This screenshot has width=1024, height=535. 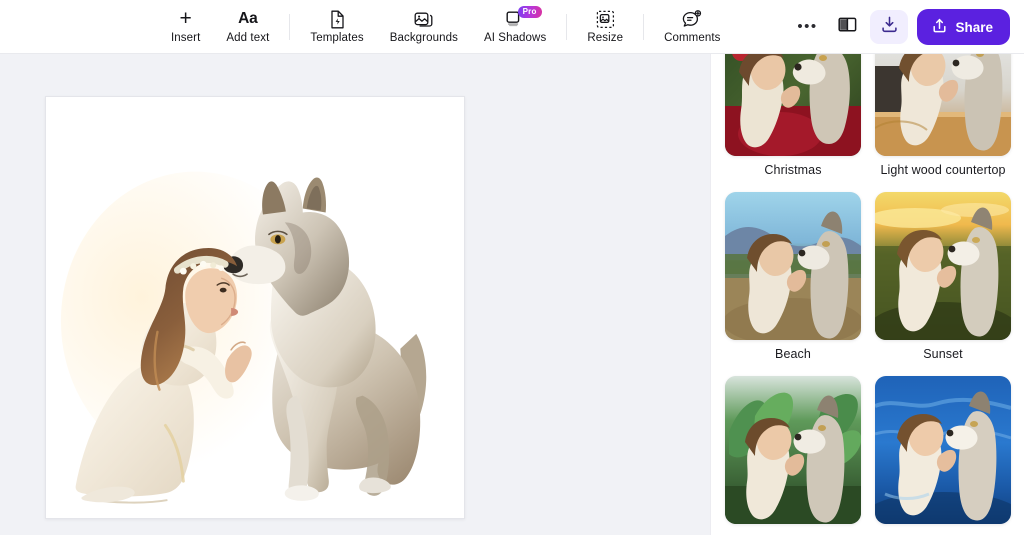 I want to click on ai-shadows-icon: Pro, so click(x=524, y=17).